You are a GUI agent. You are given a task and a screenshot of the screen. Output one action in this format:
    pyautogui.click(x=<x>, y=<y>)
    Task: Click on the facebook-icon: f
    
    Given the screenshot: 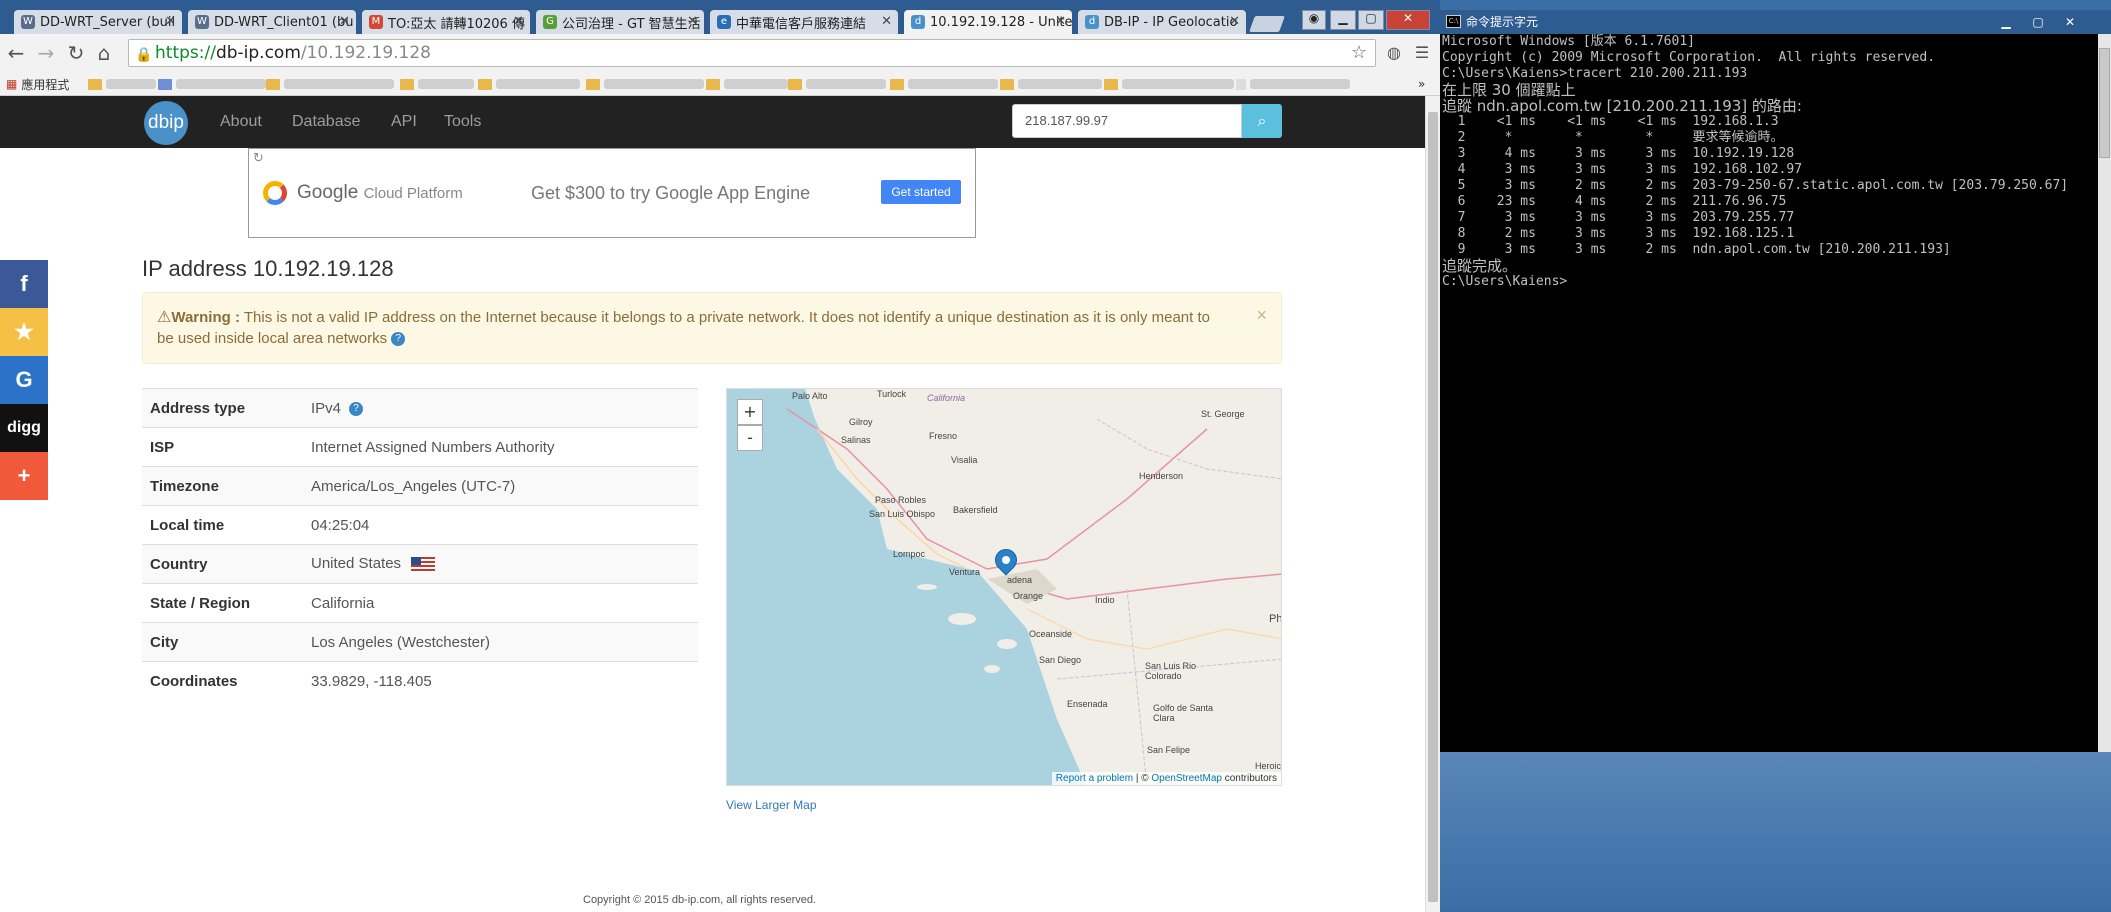 What is the action you would take?
    pyautogui.click(x=24, y=284)
    